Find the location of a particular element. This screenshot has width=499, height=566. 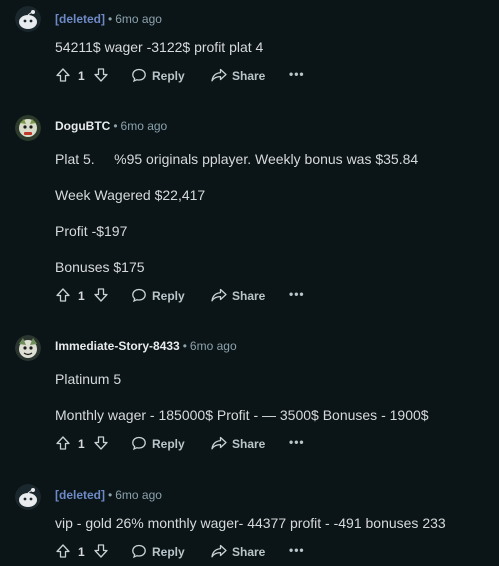

comment-body-line: Profit -$197 is located at coordinates (91, 231).